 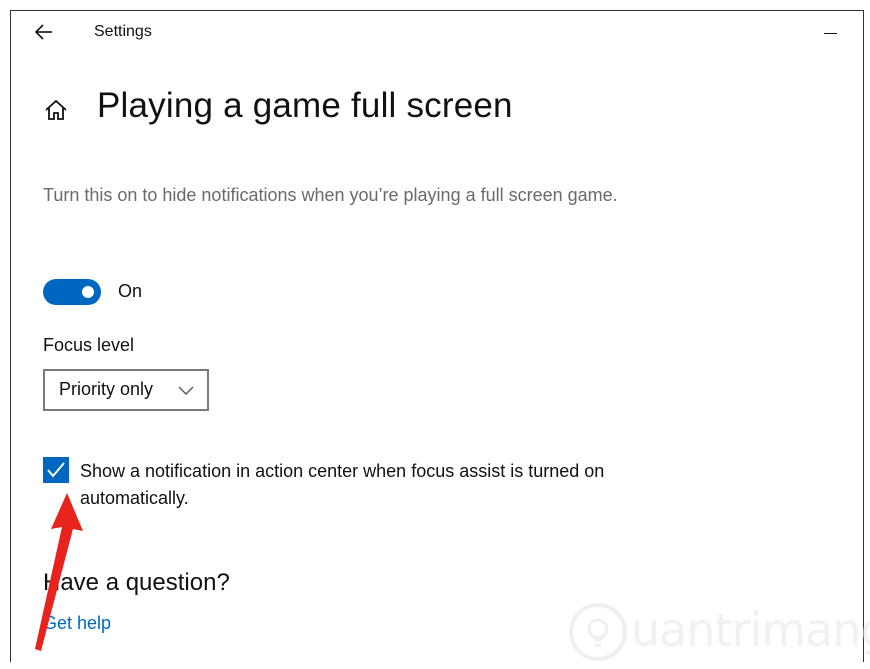 I want to click on back-button, so click(x=44, y=32).